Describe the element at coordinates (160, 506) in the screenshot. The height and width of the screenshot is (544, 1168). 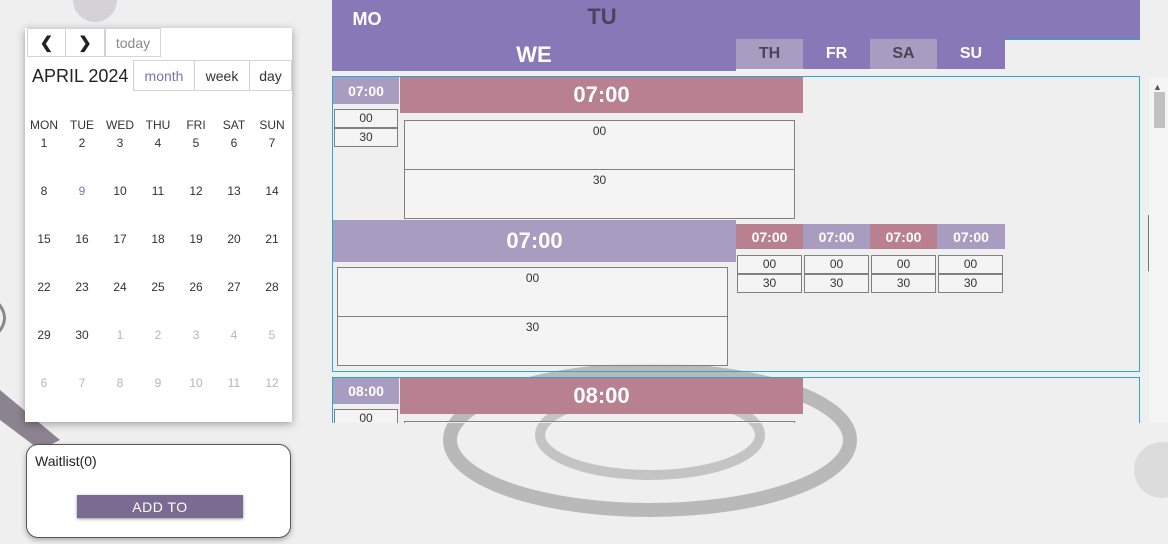
I see `add-to-waitlist-button: ADD TO` at that location.